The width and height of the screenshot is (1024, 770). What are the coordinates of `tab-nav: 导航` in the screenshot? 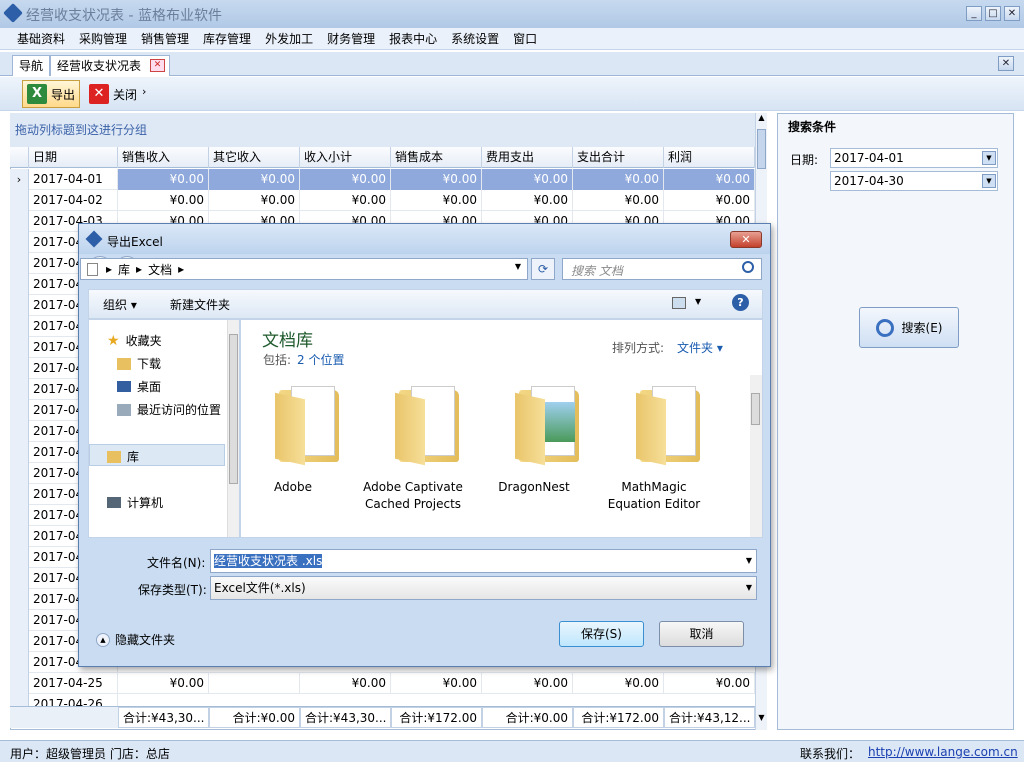 It's located at (31, 65).